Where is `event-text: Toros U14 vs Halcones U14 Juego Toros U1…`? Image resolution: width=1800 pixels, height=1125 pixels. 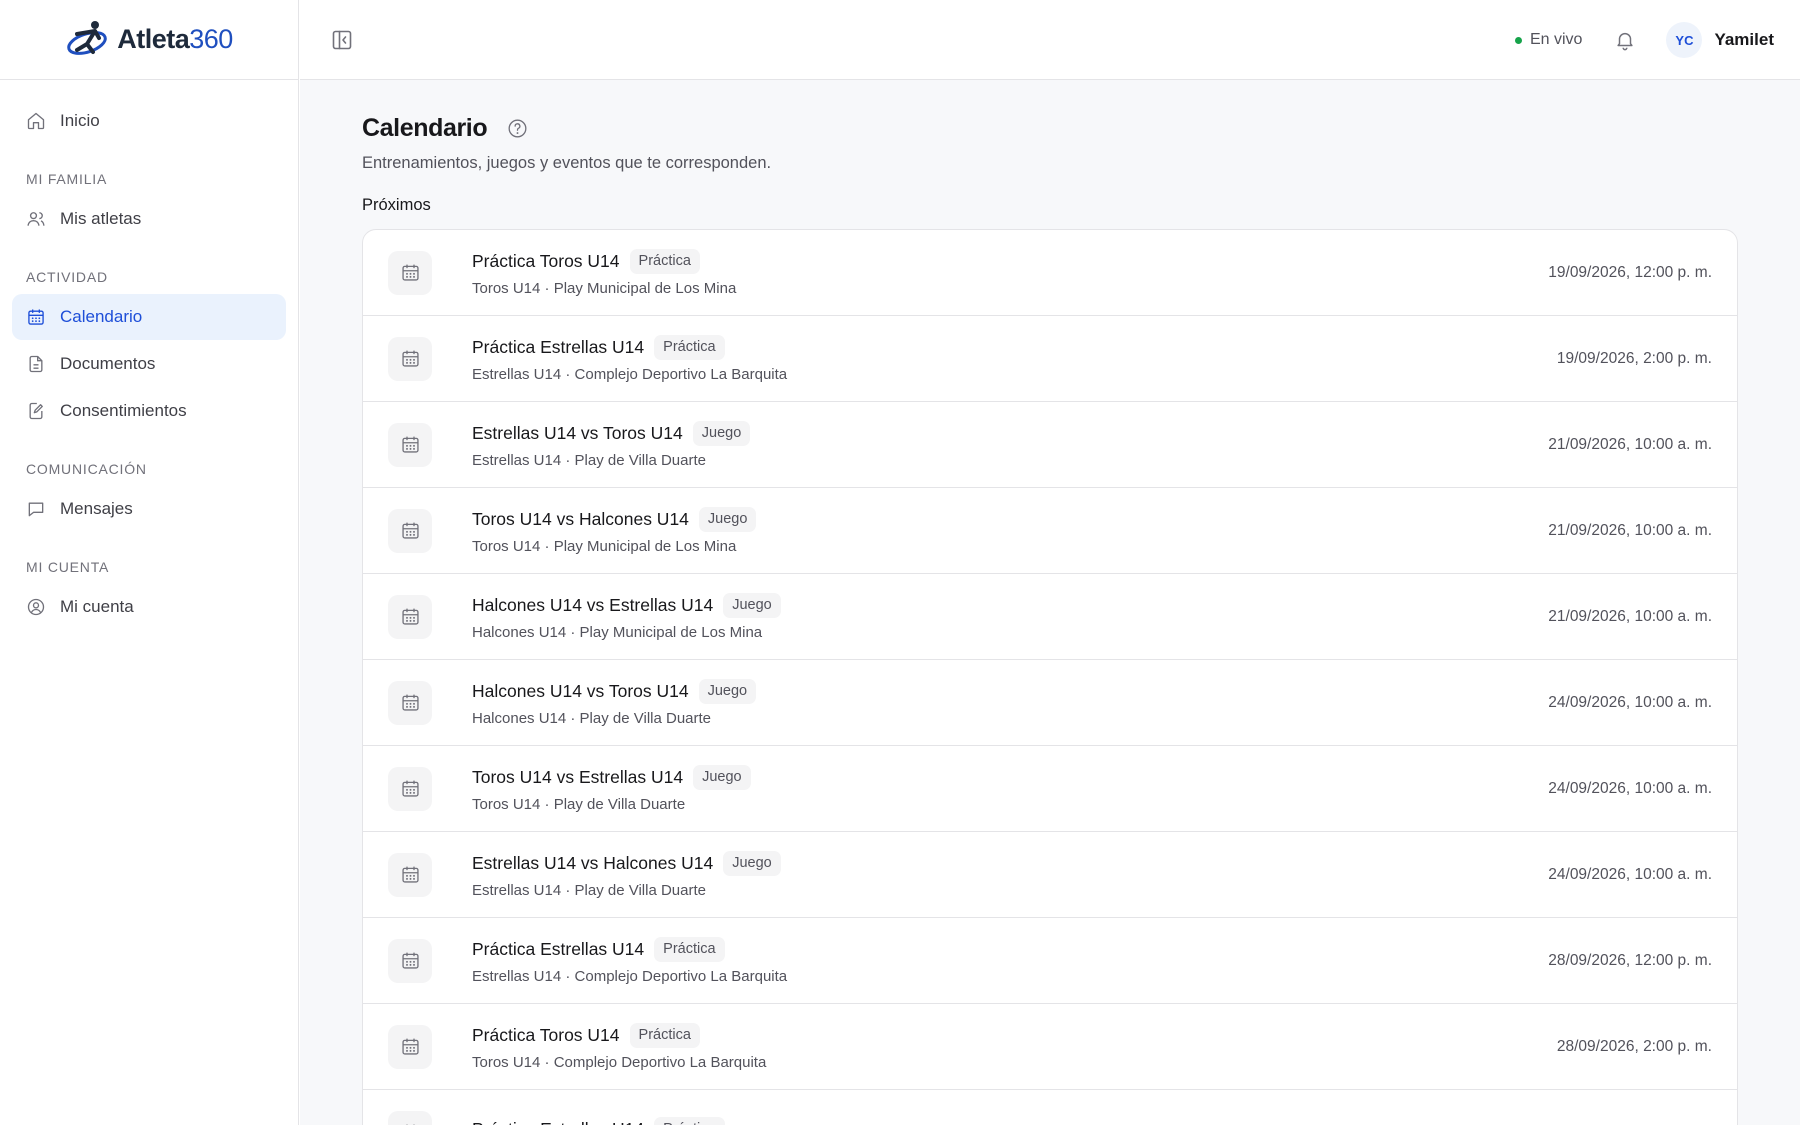
event-text: Toros U14 vs Halcones U14 Juego Toros U1… is located at coordinates (614, 530).